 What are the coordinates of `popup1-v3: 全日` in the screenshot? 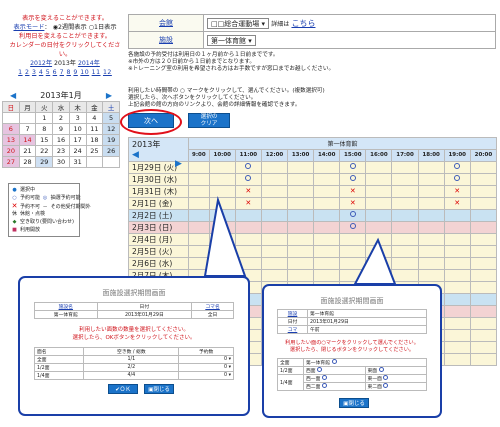 It's located at (212, 314).